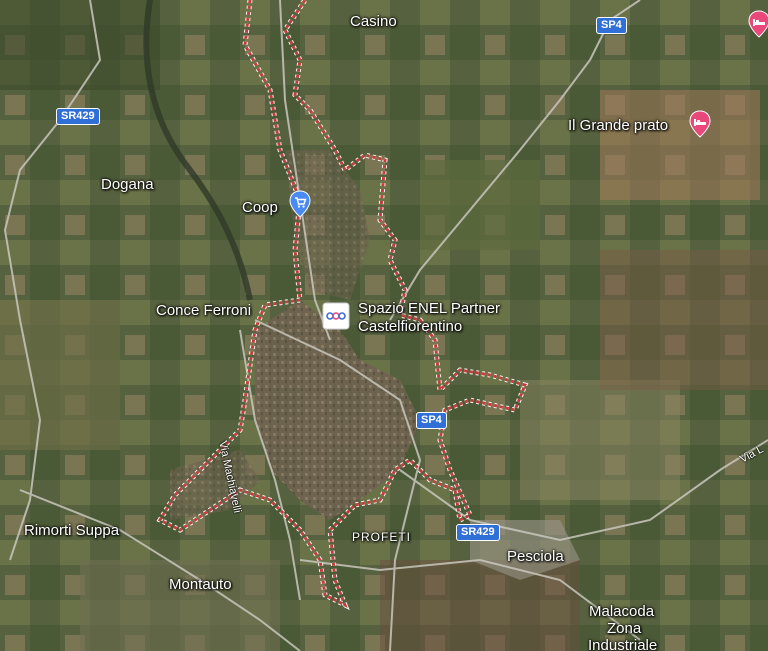  Describe the element at coordinates (127, 184) in the screenshot. I see `place-label-dogana: Dogana` at that location.